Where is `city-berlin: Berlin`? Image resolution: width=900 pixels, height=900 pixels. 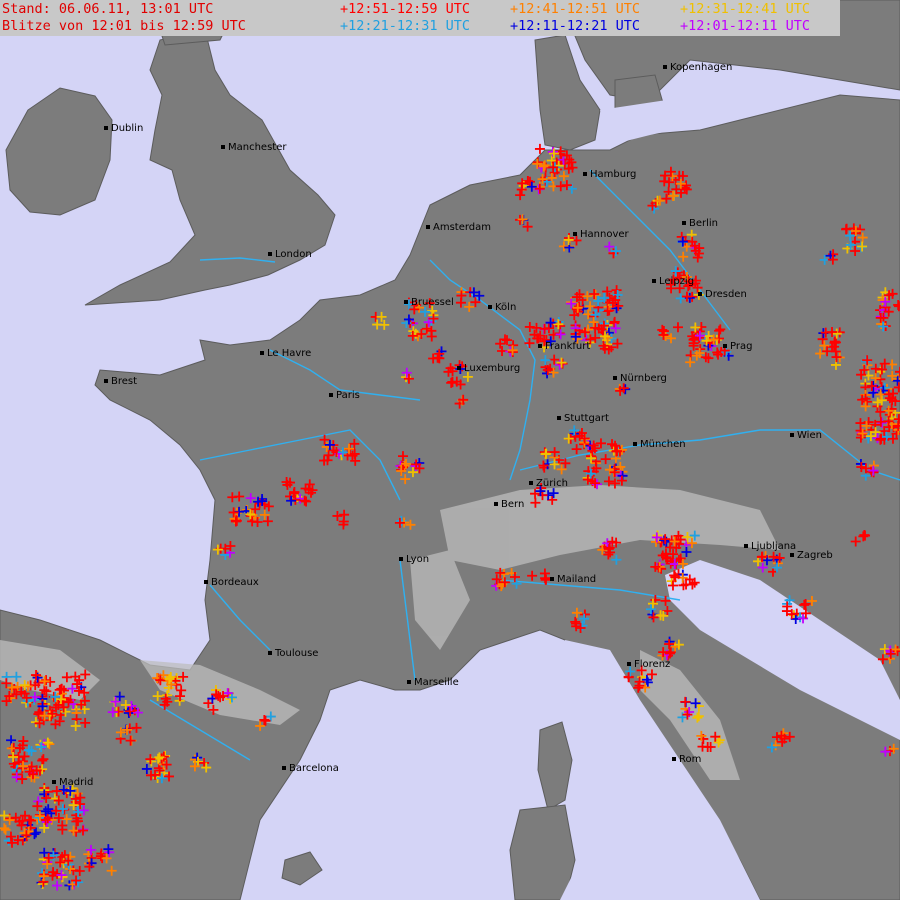
city-berlin: Berlin is located at coordinates (700, 223).